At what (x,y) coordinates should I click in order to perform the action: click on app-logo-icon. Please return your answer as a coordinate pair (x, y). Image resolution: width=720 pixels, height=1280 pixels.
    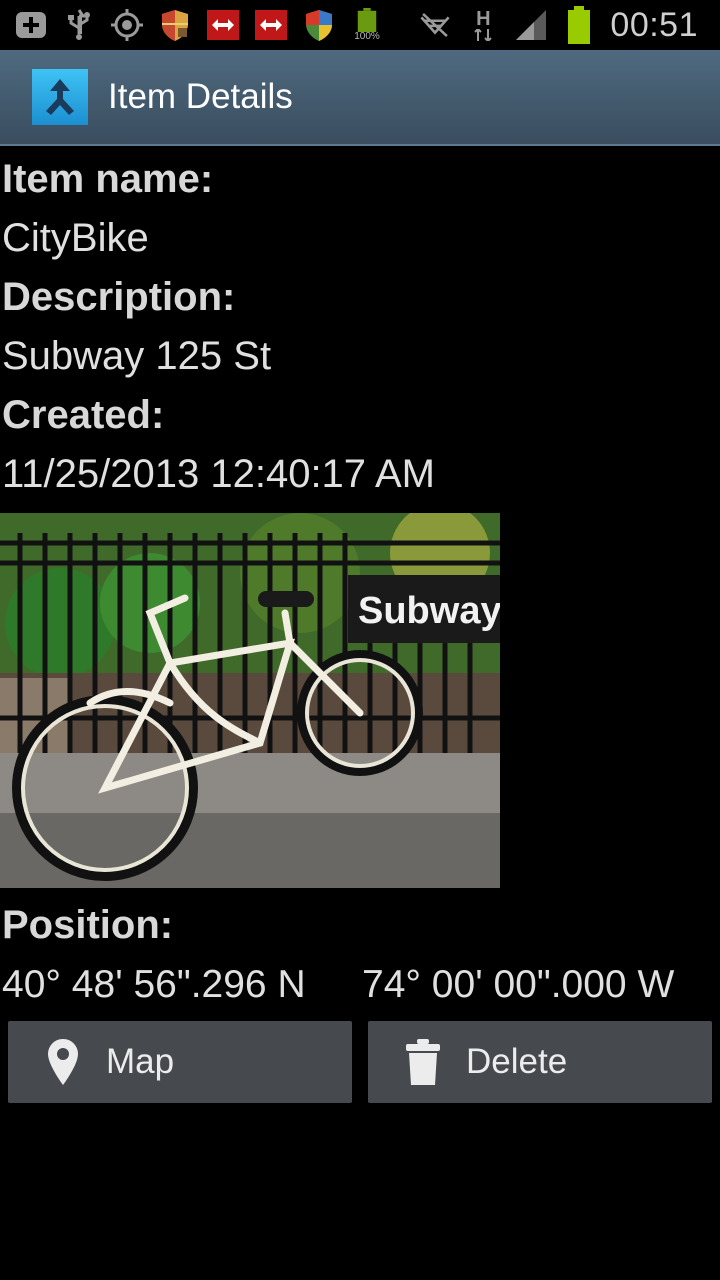
    Looking at the image, I should click on (60, 97).